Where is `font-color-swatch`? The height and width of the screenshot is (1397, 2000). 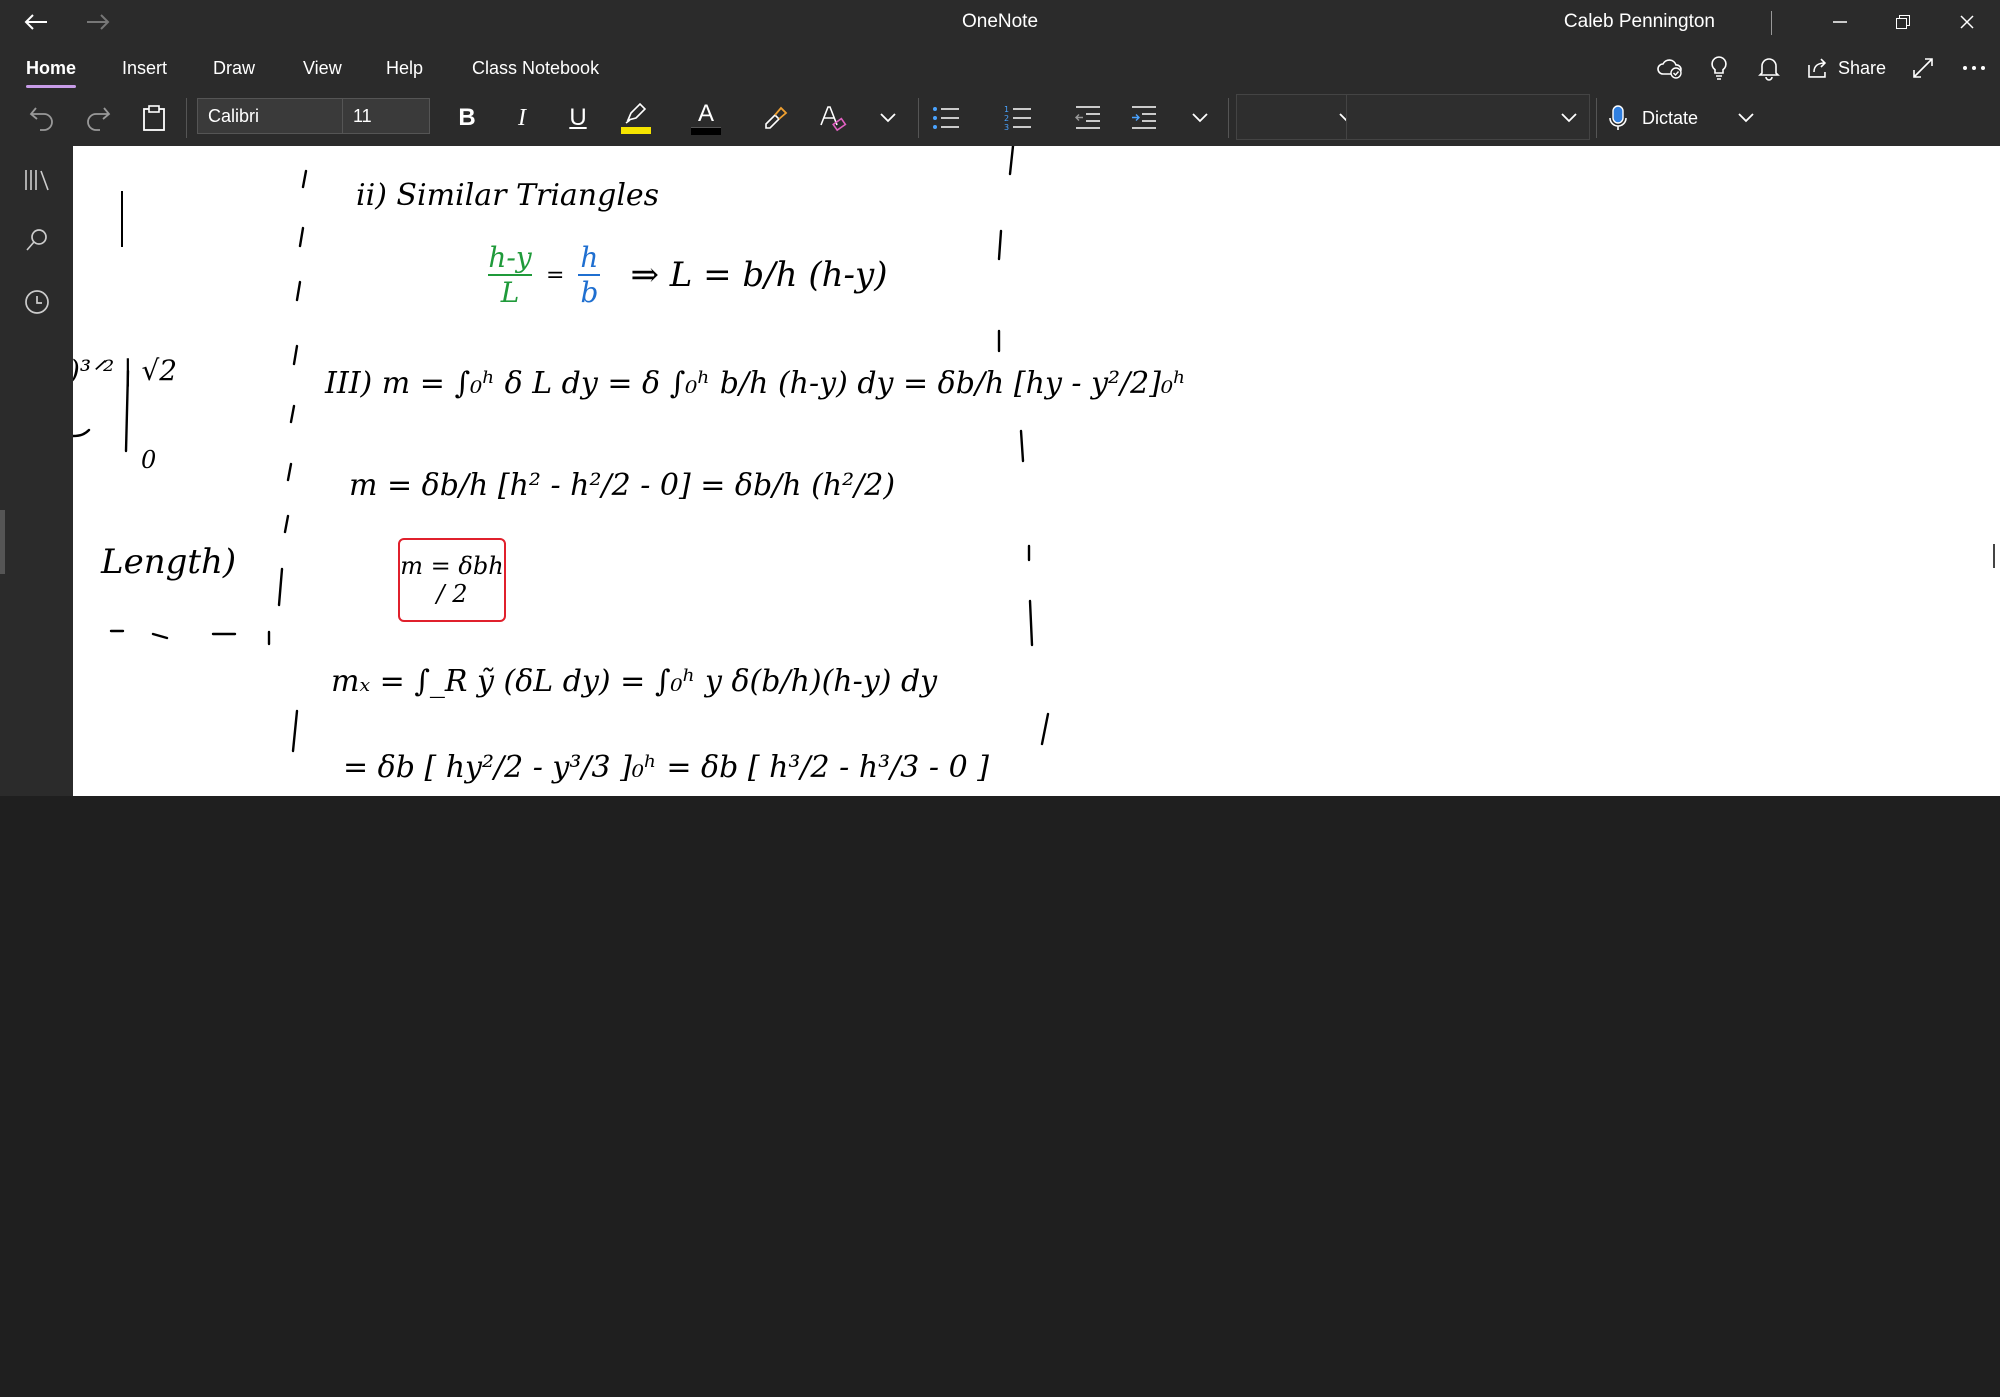 font-color-swatch is located at coordinates (706, 131).